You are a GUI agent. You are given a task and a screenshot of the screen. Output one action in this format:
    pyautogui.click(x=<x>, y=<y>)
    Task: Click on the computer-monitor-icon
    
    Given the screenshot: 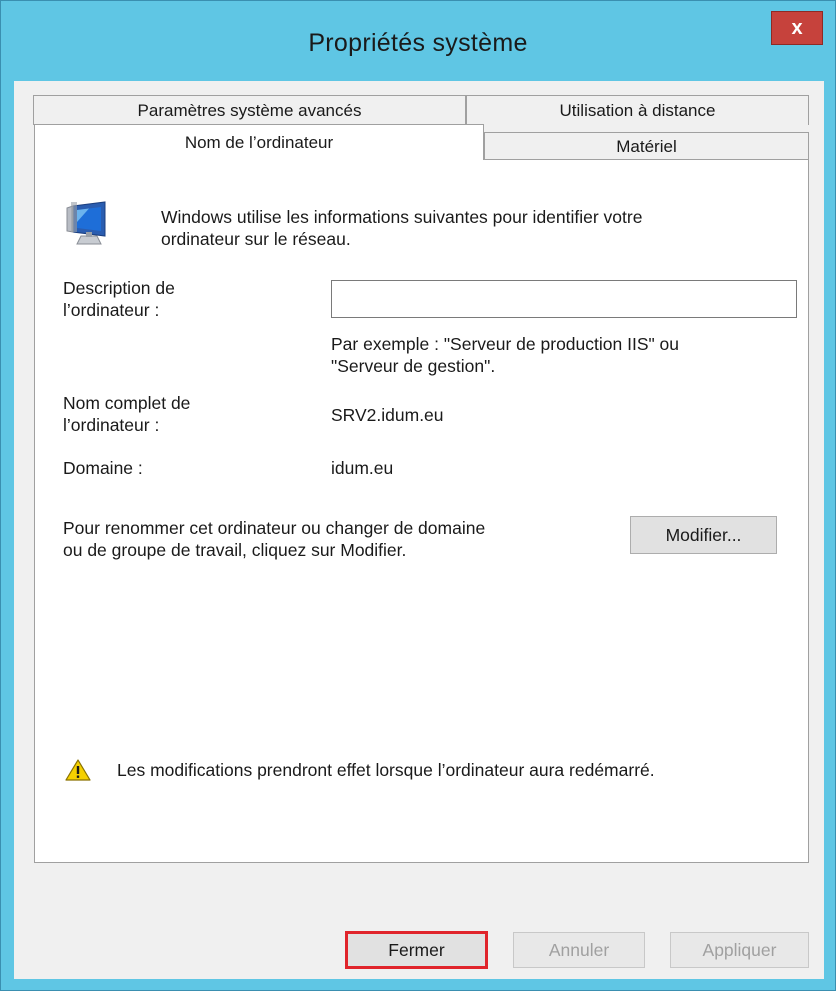 What is the action you would take?
    pyautogui.click(x=88, y=223)
    